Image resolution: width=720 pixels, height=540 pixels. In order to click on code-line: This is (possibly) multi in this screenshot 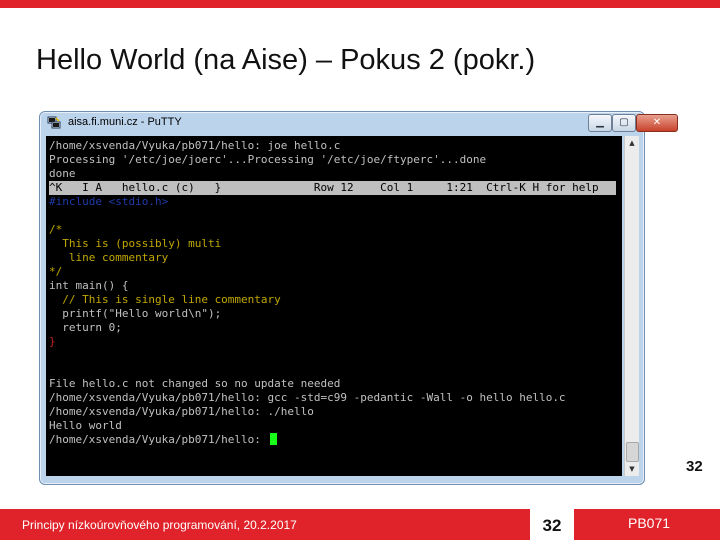, I will do `click(135, 243)`.